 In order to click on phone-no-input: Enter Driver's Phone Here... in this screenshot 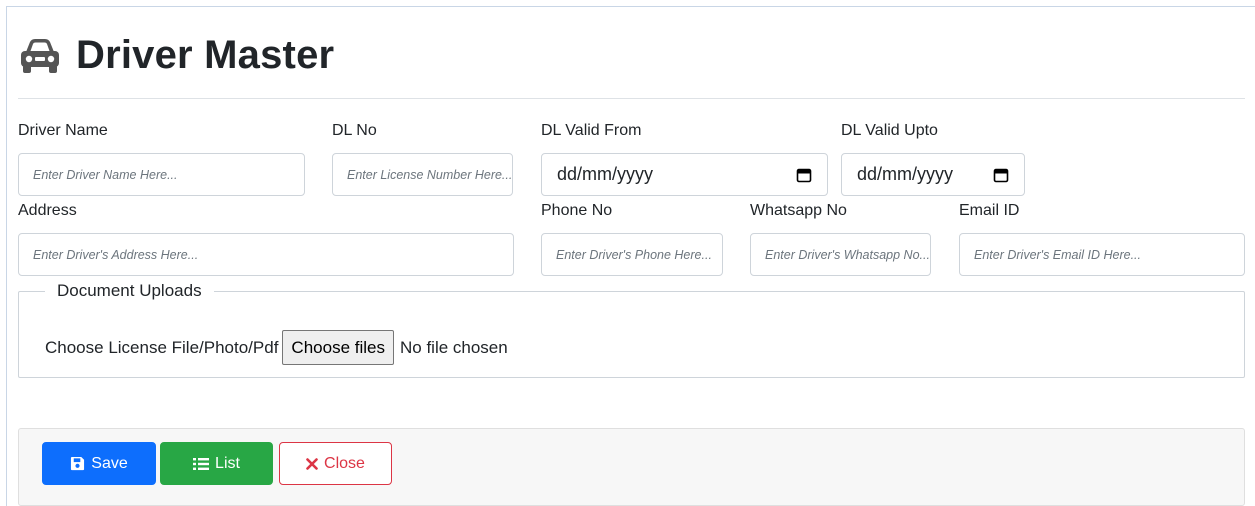, I will do `click(632, 254)`.